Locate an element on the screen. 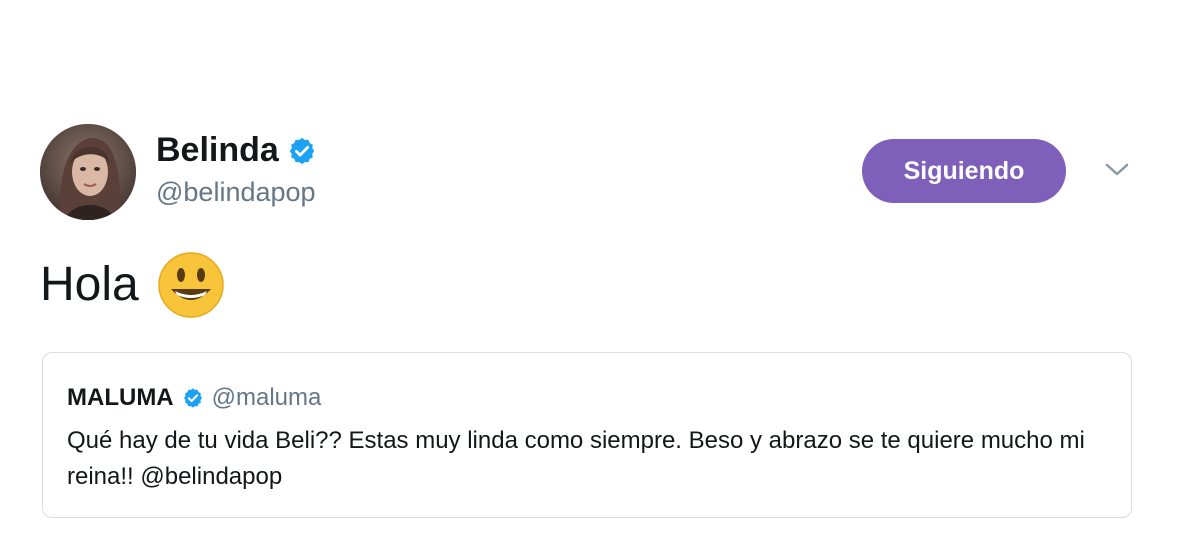 The height and width of the screenshot is (540, 1200). quoted-tweet-header: MALUMA @maluma is located at coordinates (194, 398).